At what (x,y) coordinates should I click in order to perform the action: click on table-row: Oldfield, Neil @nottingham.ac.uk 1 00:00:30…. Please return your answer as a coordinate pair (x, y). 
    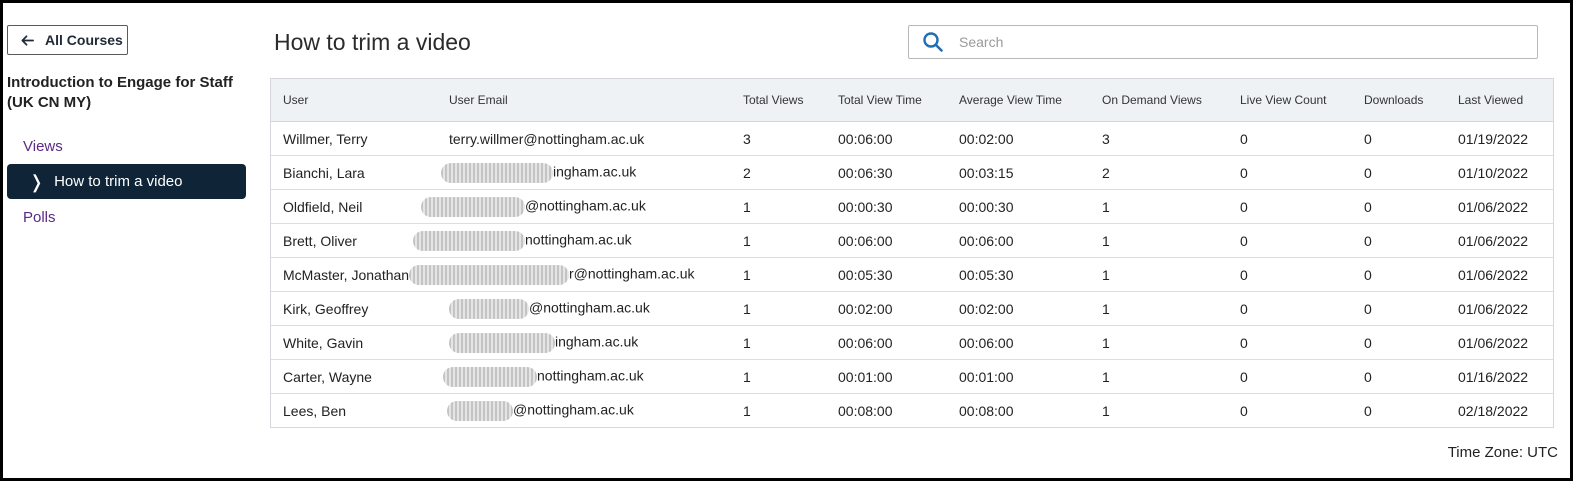
    Looking at the image, I should click on (912, 206).